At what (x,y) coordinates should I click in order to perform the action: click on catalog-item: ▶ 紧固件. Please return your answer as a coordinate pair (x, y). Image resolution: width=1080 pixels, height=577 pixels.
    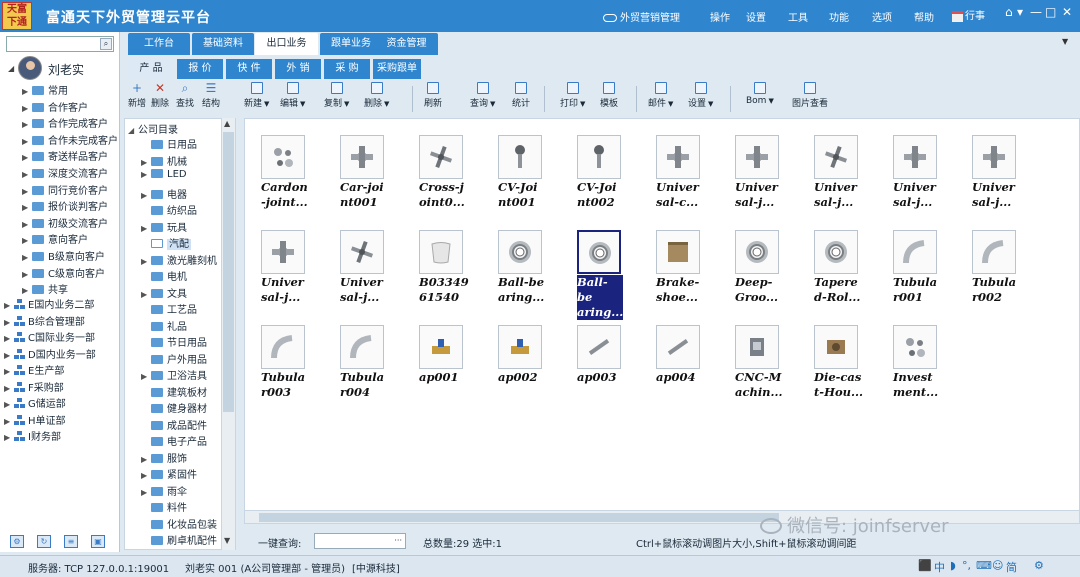
    Looking at the image, I should click on (169, 474).